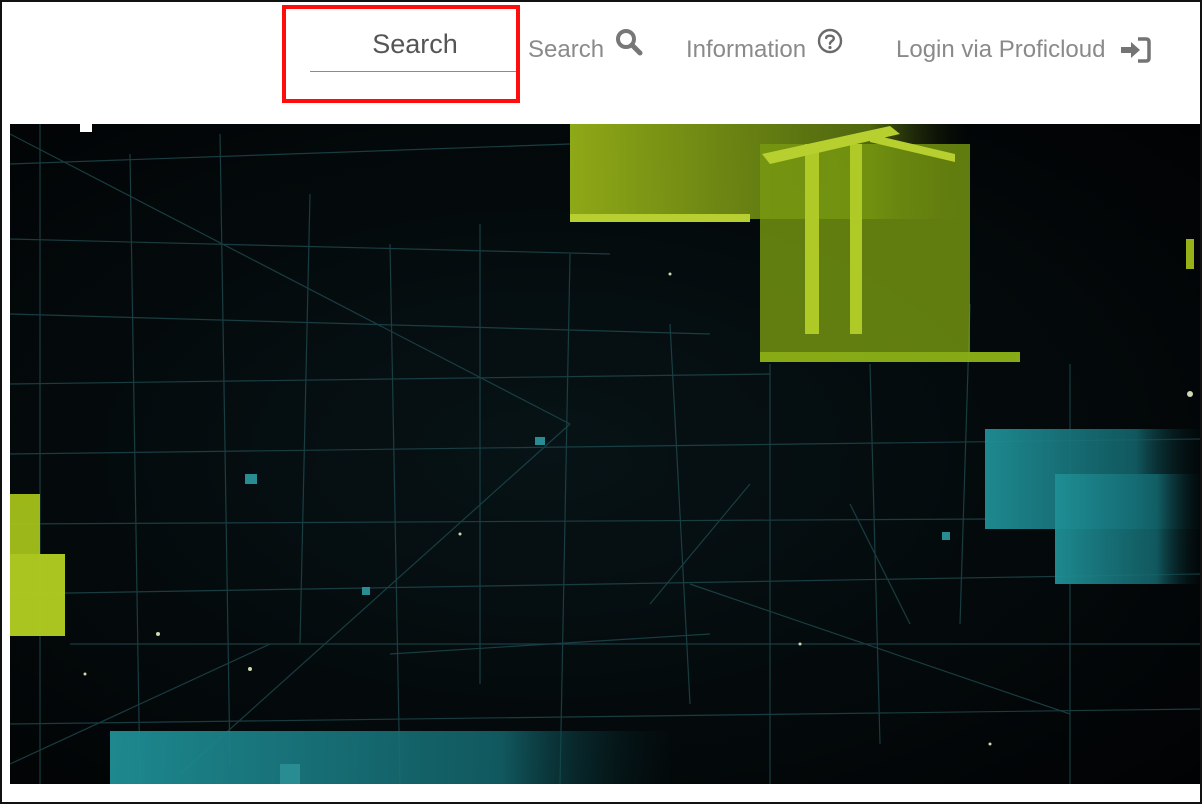 The width and height of the screenshot is (1202, 804). Describe the element at coordinates (1001, 49) in the screenshot. I see `login-link-label: Login via Proficloud` at that location.